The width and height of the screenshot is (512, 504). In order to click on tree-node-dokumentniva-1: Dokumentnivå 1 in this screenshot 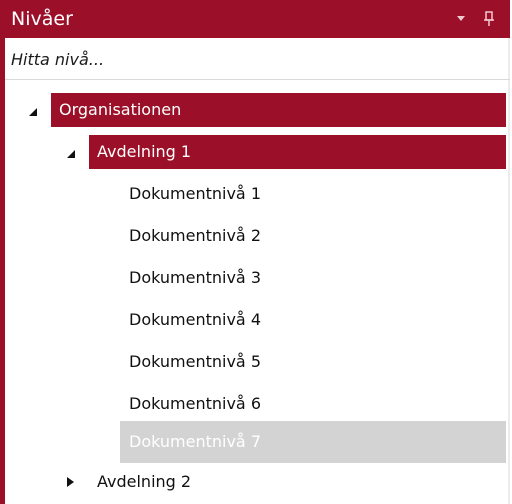, I will do `click(313, 194)`.